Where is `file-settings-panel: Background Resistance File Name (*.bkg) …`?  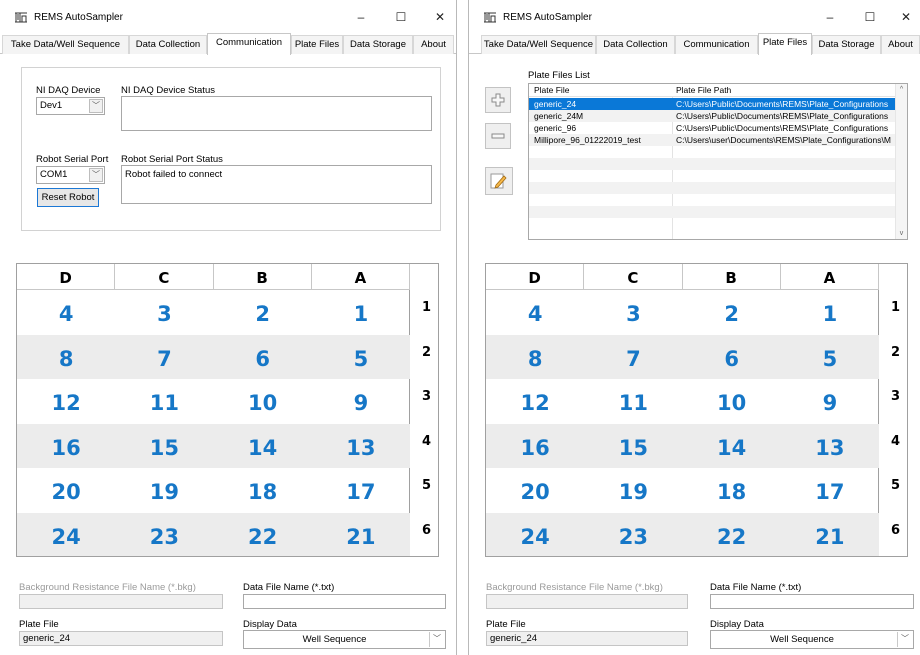
file-settings-panel: Background Resistance File Name (*.bkg) … is located at coordinates (694, 617).